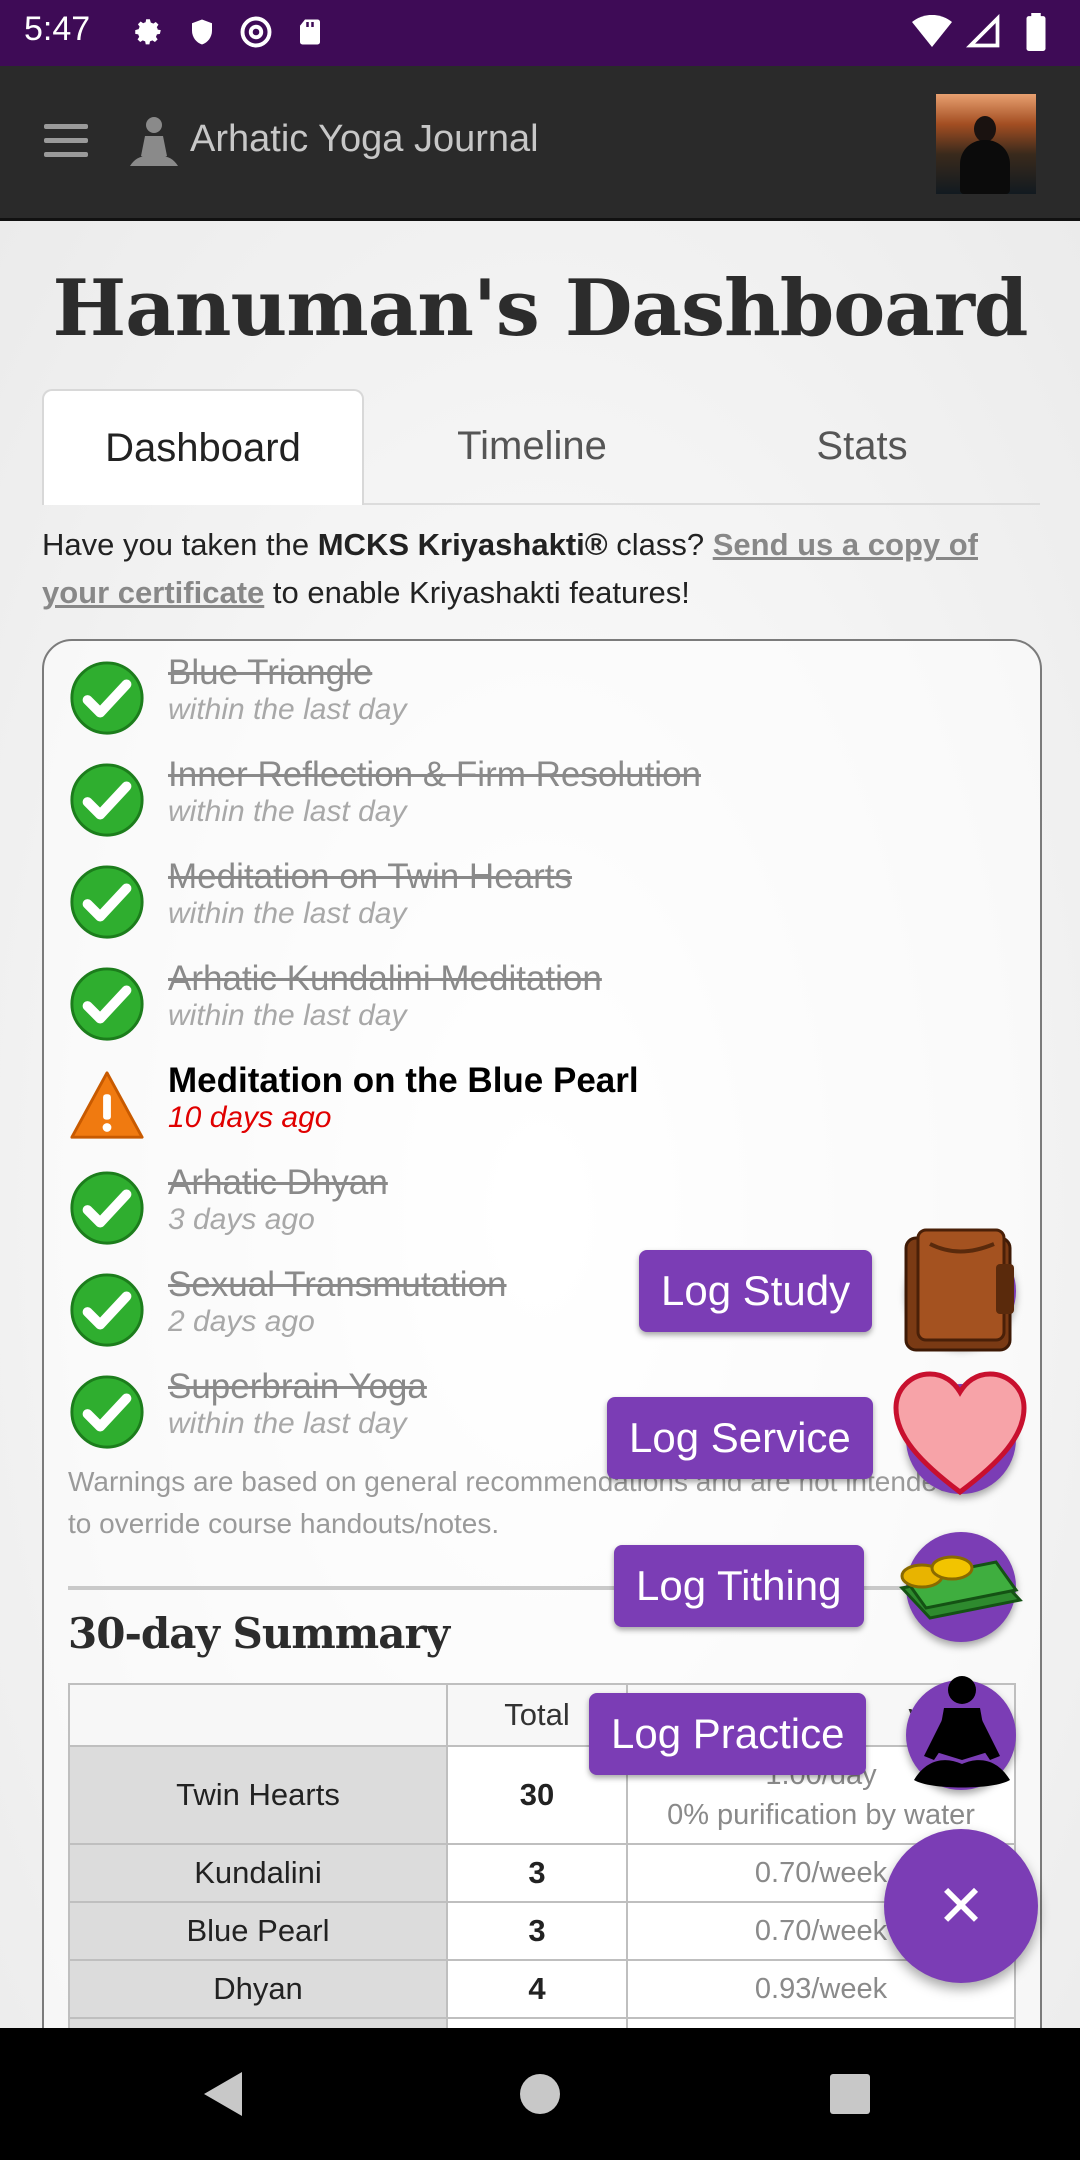  Describe the element at coordinates (540, 308) in the screenshot. I see `page-title: Hanuman's Dashboard` at that location.